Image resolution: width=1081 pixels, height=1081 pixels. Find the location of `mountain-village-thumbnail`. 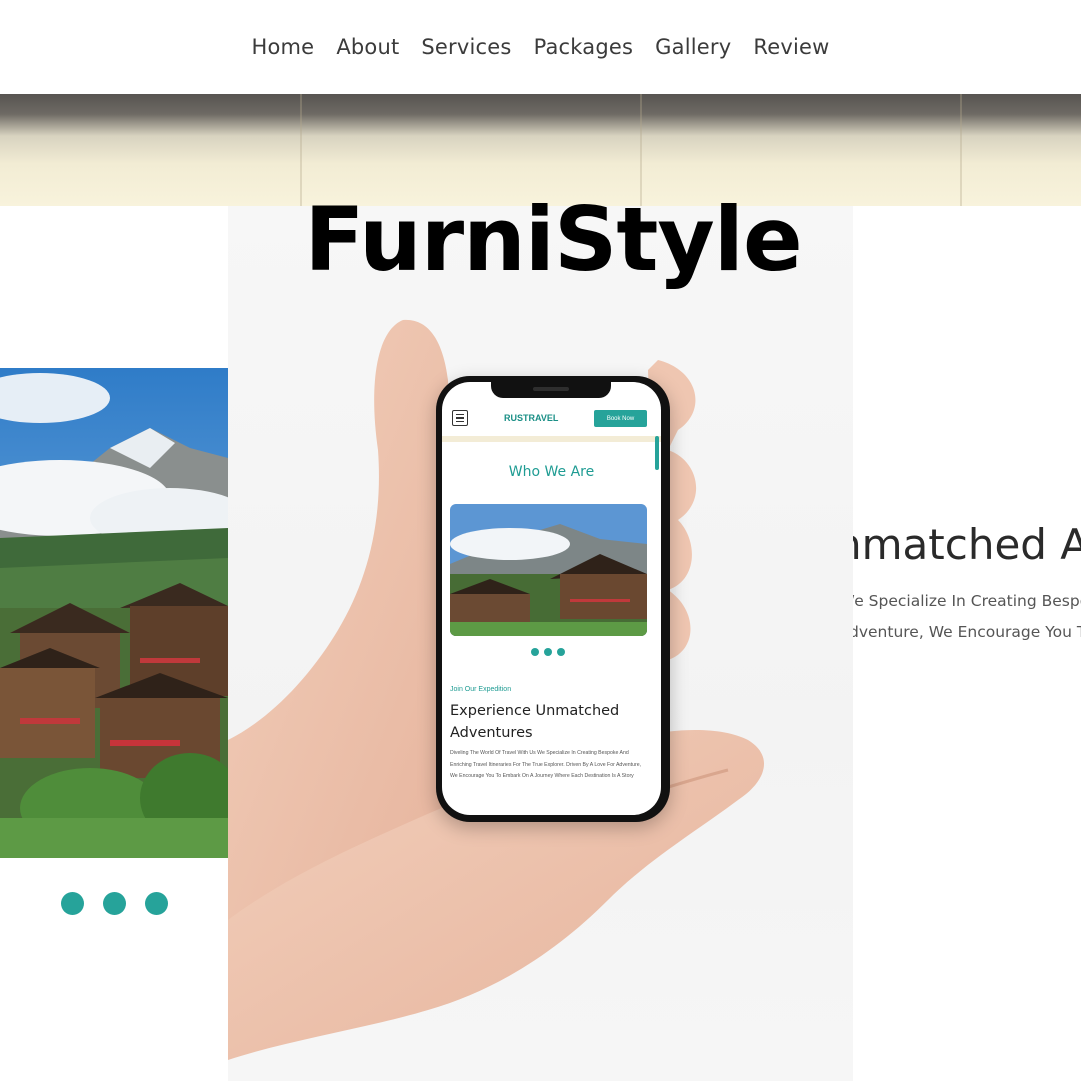

mountain-village-thumbnail is located at coordinates (548, 570).